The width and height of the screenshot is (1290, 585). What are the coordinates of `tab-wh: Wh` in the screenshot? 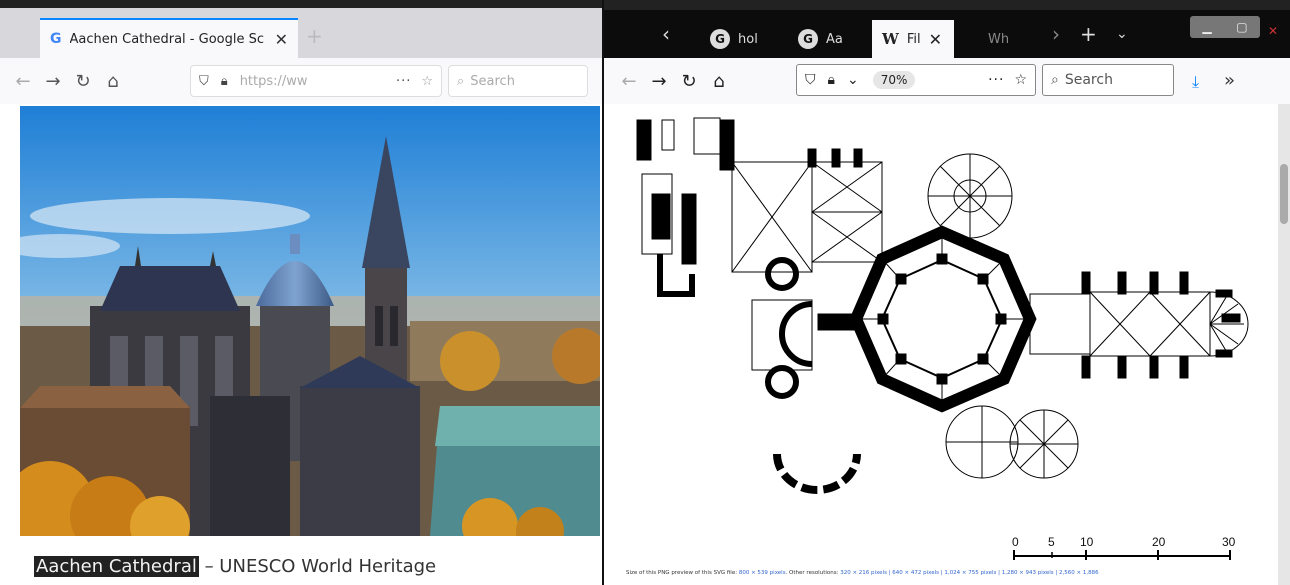 It's located at (991, 39).